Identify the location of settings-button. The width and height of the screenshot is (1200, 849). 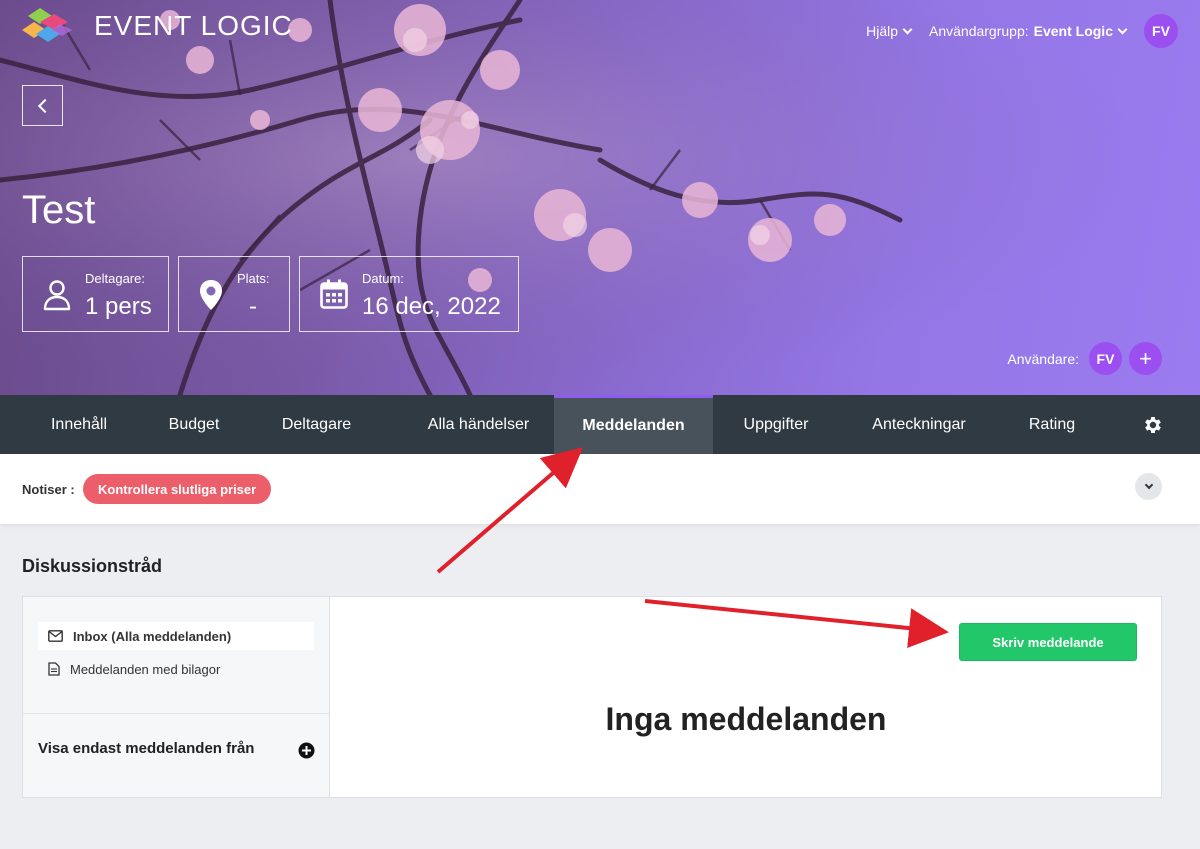
(1152, 424).